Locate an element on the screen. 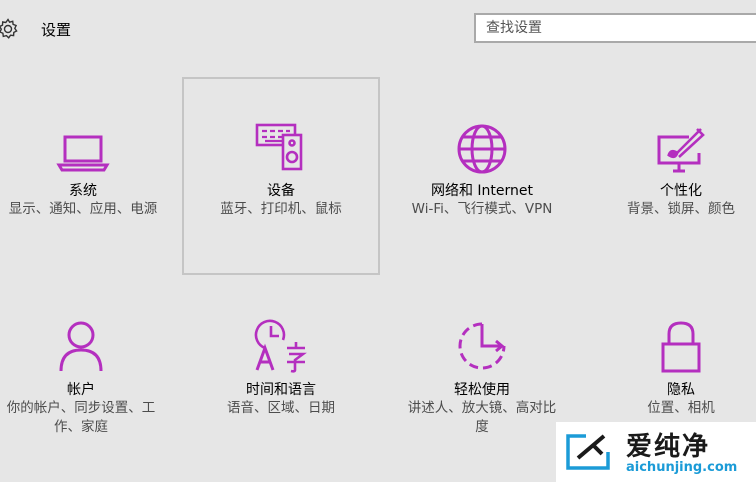  watermark-title: 爱纯净 is located at coordinates (668, 447).